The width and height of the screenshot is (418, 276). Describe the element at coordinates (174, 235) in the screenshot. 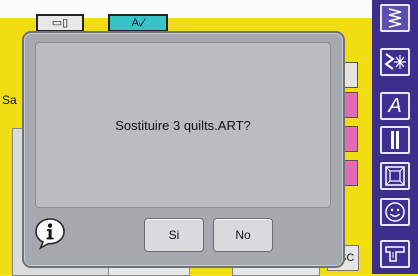

I see `yes-button: Si` at that location.